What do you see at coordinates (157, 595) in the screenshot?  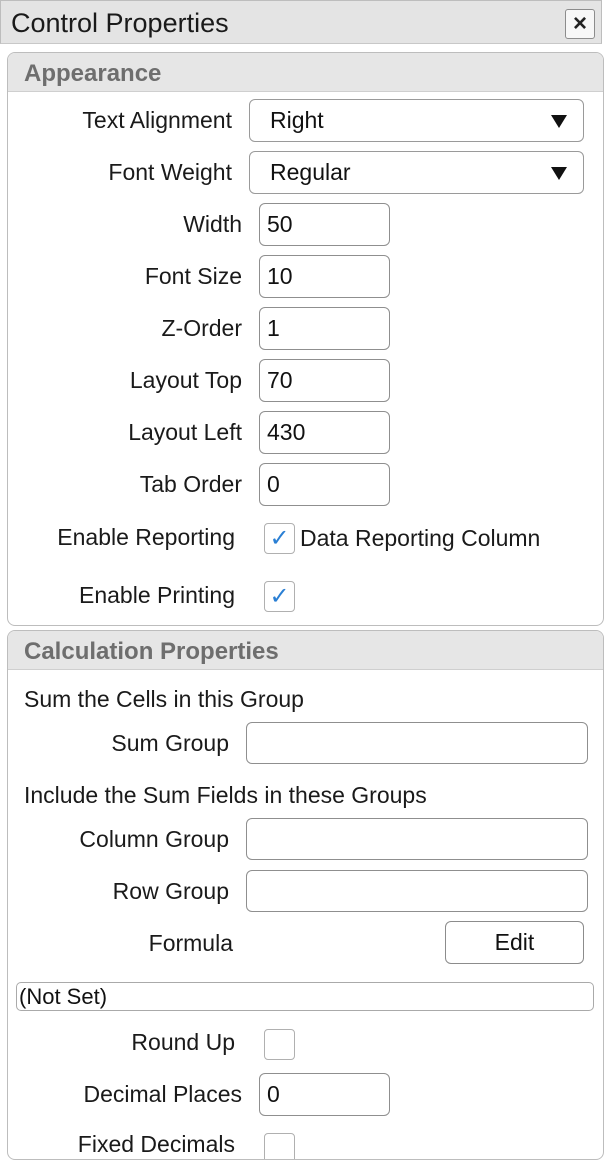 I see `enable-printing-label: Enable Printing` at bounding box center [157, 595].